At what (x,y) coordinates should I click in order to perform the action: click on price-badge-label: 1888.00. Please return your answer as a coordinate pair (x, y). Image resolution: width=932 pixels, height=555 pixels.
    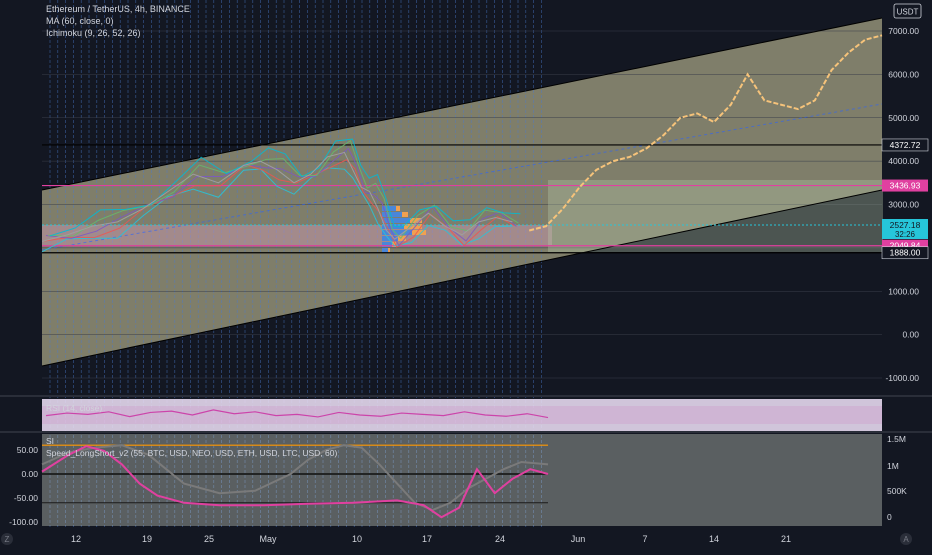
    Looking at the image, I should click on (905, 253).